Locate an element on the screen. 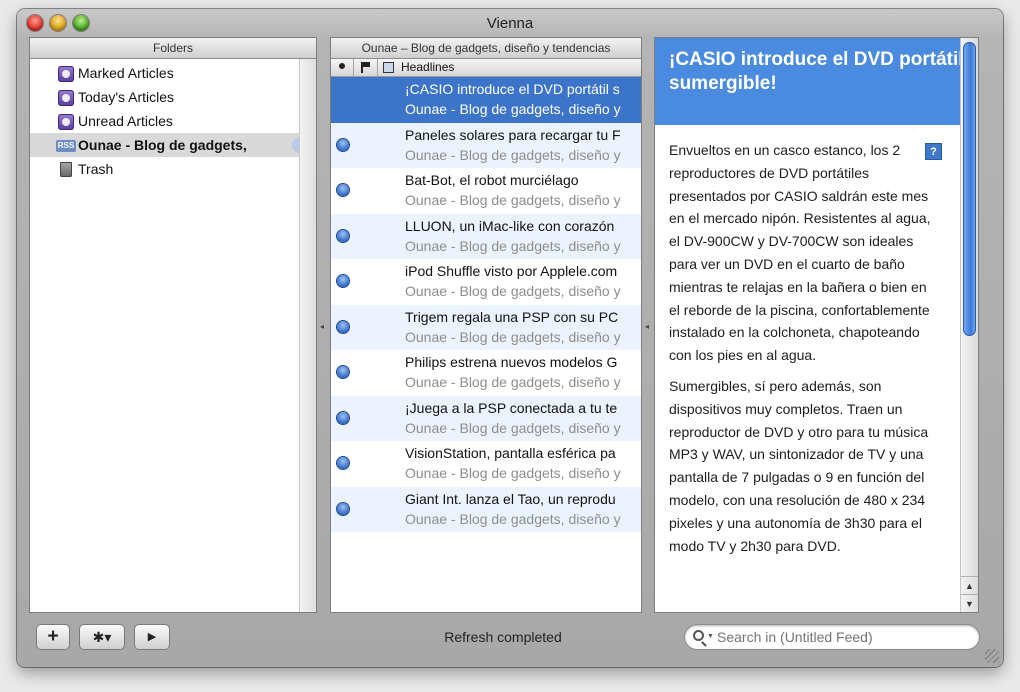 The width and height of the screenshot is (1020, 692). resize-grip-icon is located at coordinates (992, 656).